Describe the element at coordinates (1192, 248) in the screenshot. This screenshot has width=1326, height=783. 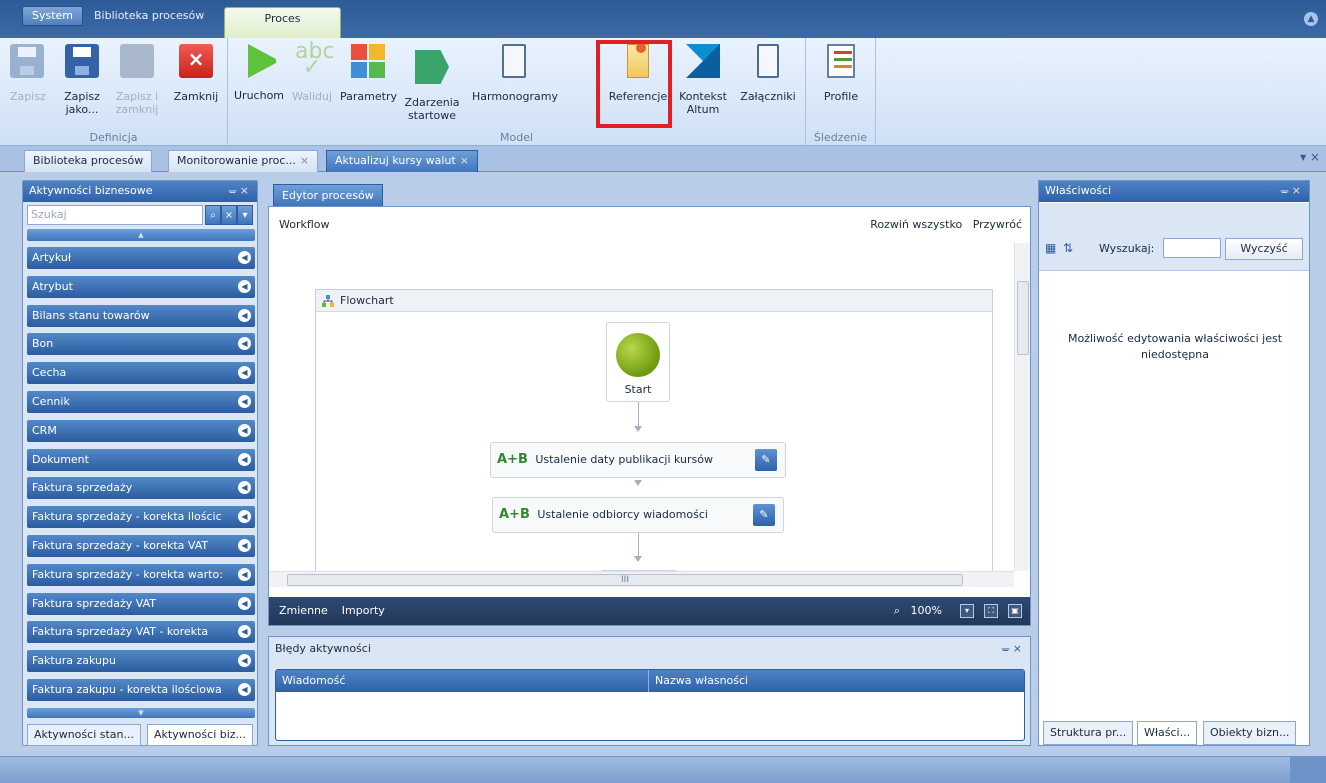
I see `properties-search-input` at that location.